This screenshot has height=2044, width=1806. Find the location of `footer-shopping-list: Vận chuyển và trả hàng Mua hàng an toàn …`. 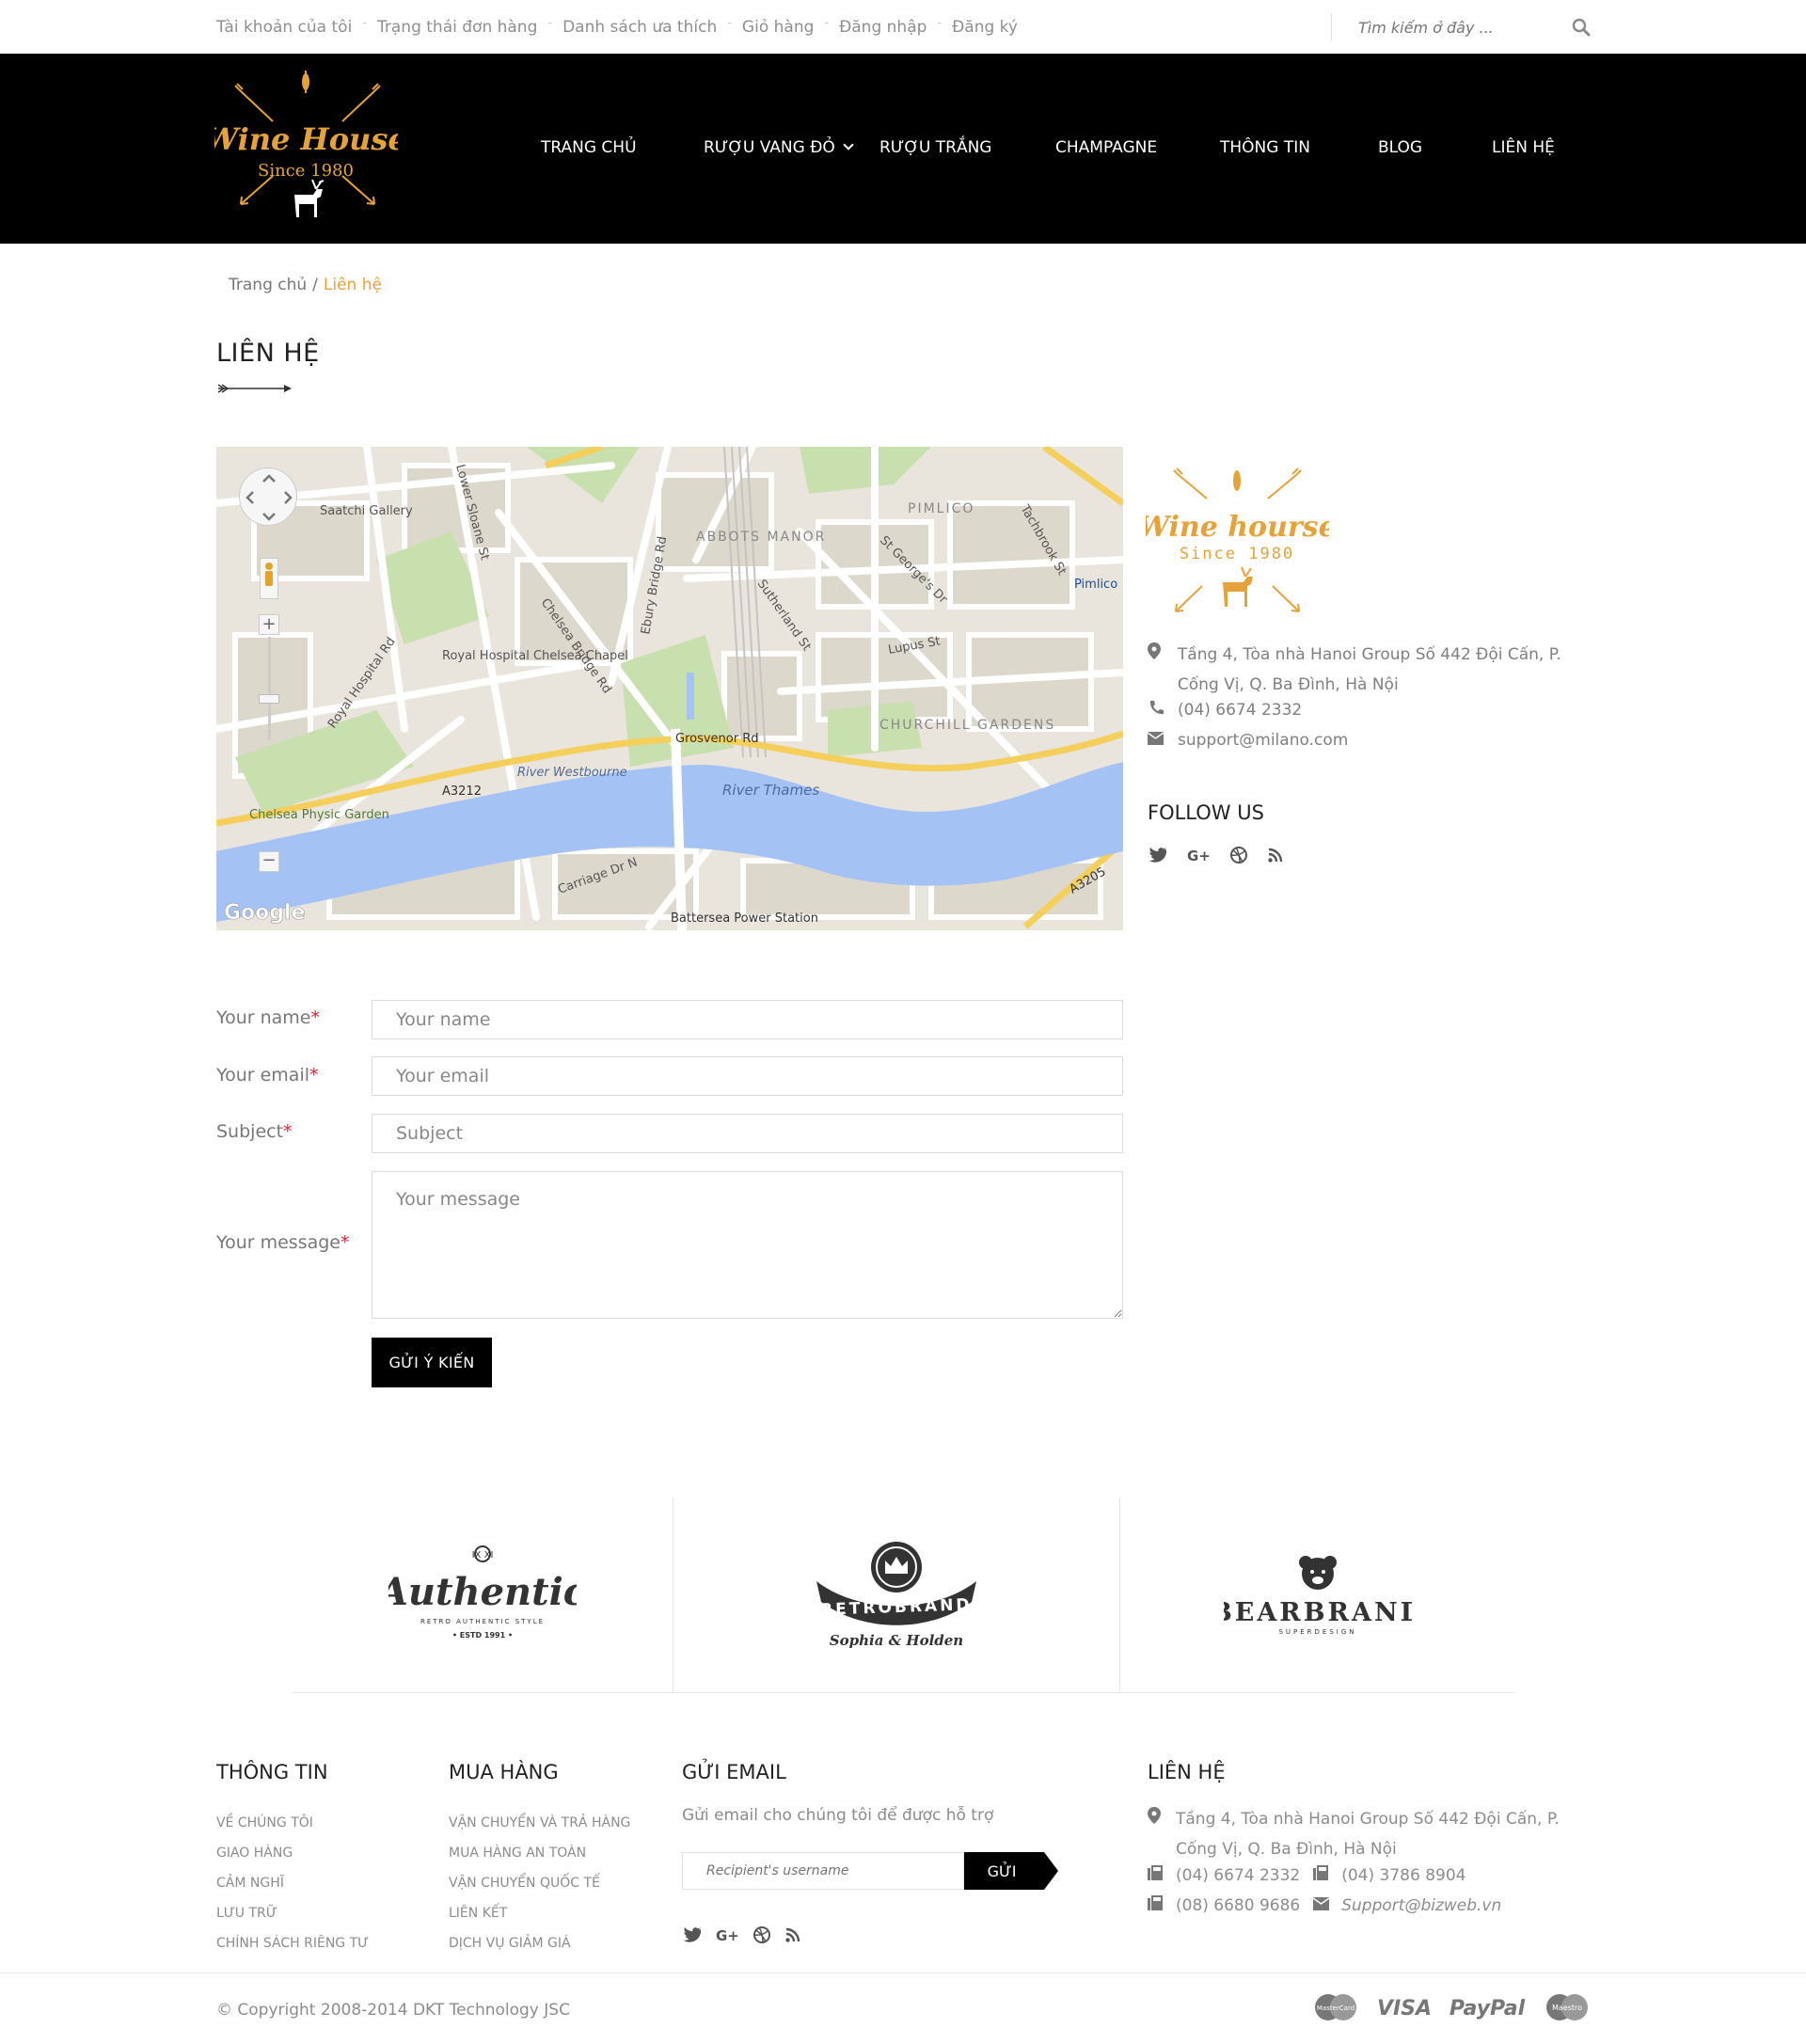

footer-shopping-list: Vận chuyển và trả hàng Mua hàng an toàn … is located at coordinates (539, 1883).